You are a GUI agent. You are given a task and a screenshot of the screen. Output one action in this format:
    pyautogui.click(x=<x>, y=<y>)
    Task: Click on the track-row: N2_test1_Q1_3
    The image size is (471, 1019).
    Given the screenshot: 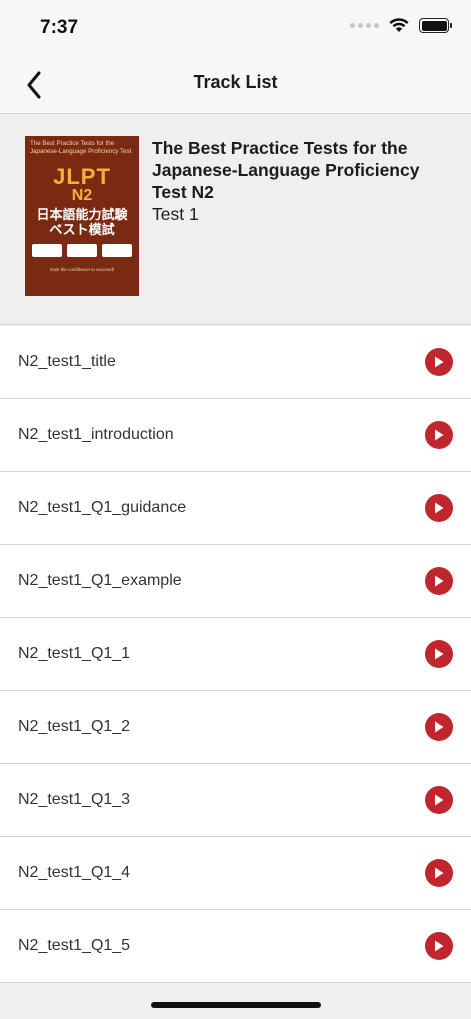 What is the action you would take?
    pyautogui.click(x=235, y=800)
    